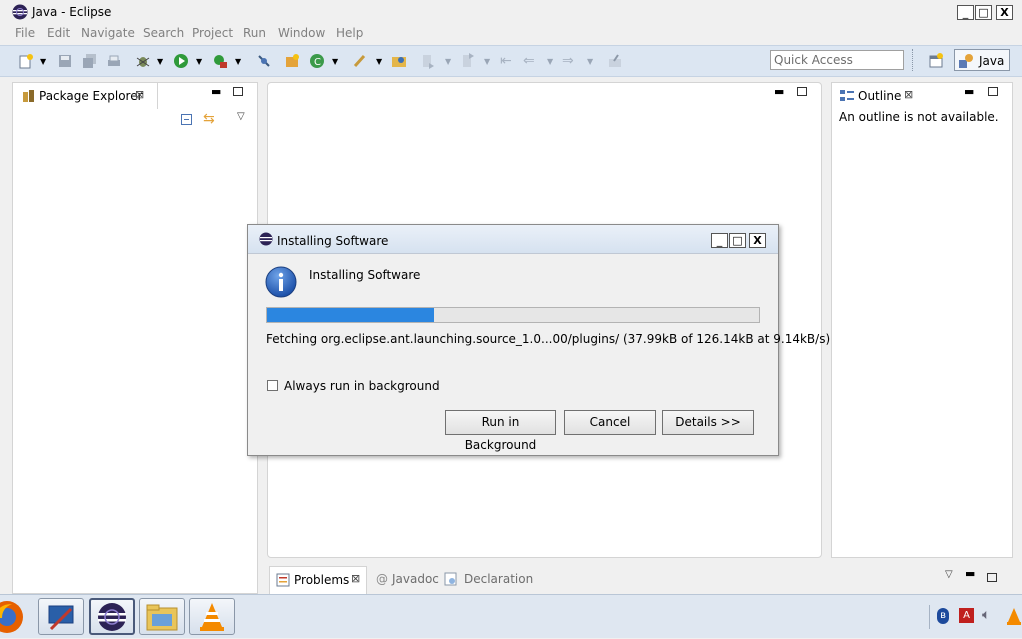  I want to click on package-explorer-minimize-icon: ▬, so click(216, 91).